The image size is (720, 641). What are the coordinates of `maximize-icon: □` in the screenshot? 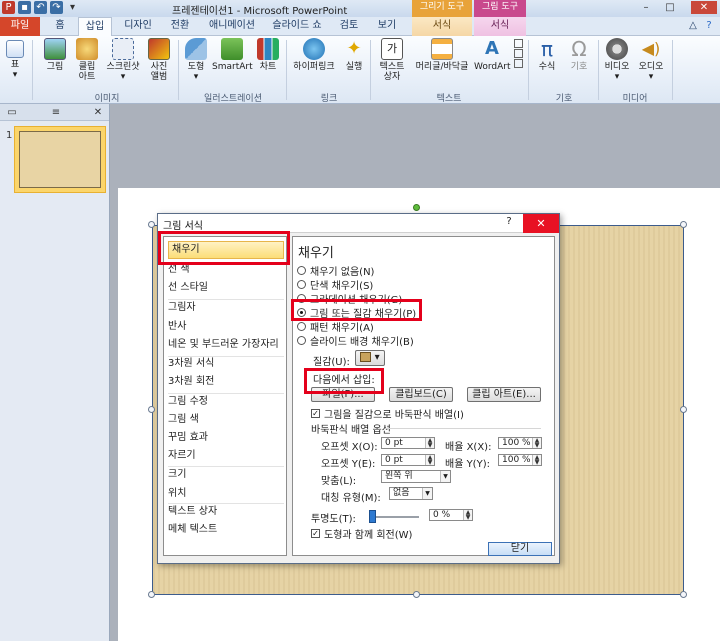 It's located at (670, 7).